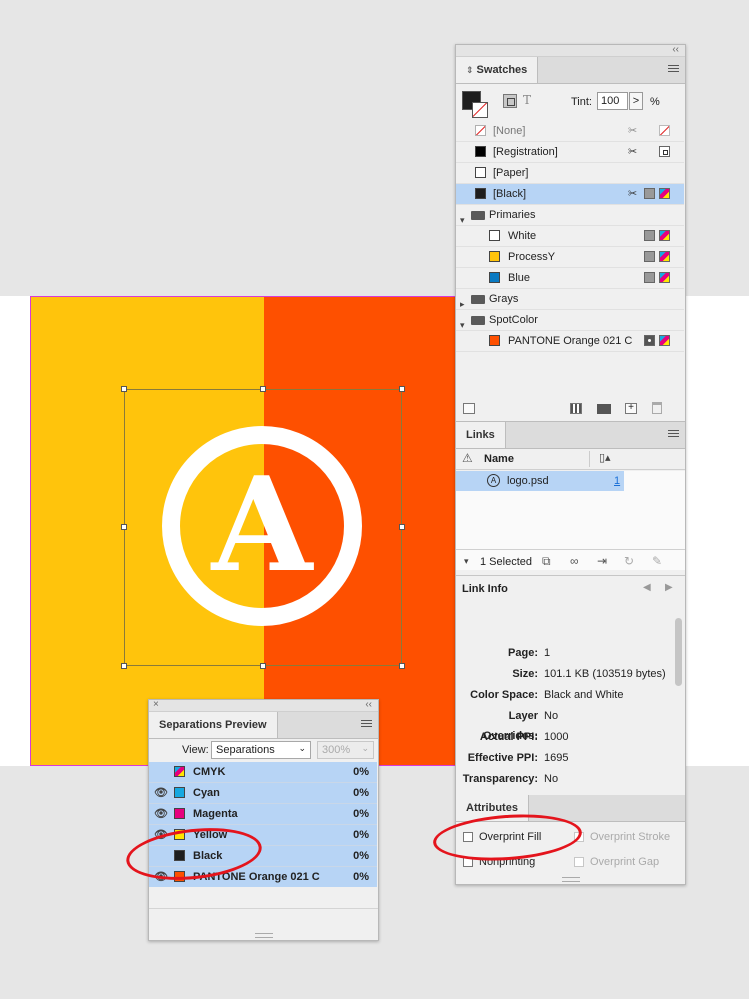 The height and width of the screenshot is (999, 749). What do you see at coordinates (502, 70) in the screenshot?
I see `tab-swatches-label: Swatches` at bounding box center [502, 70].